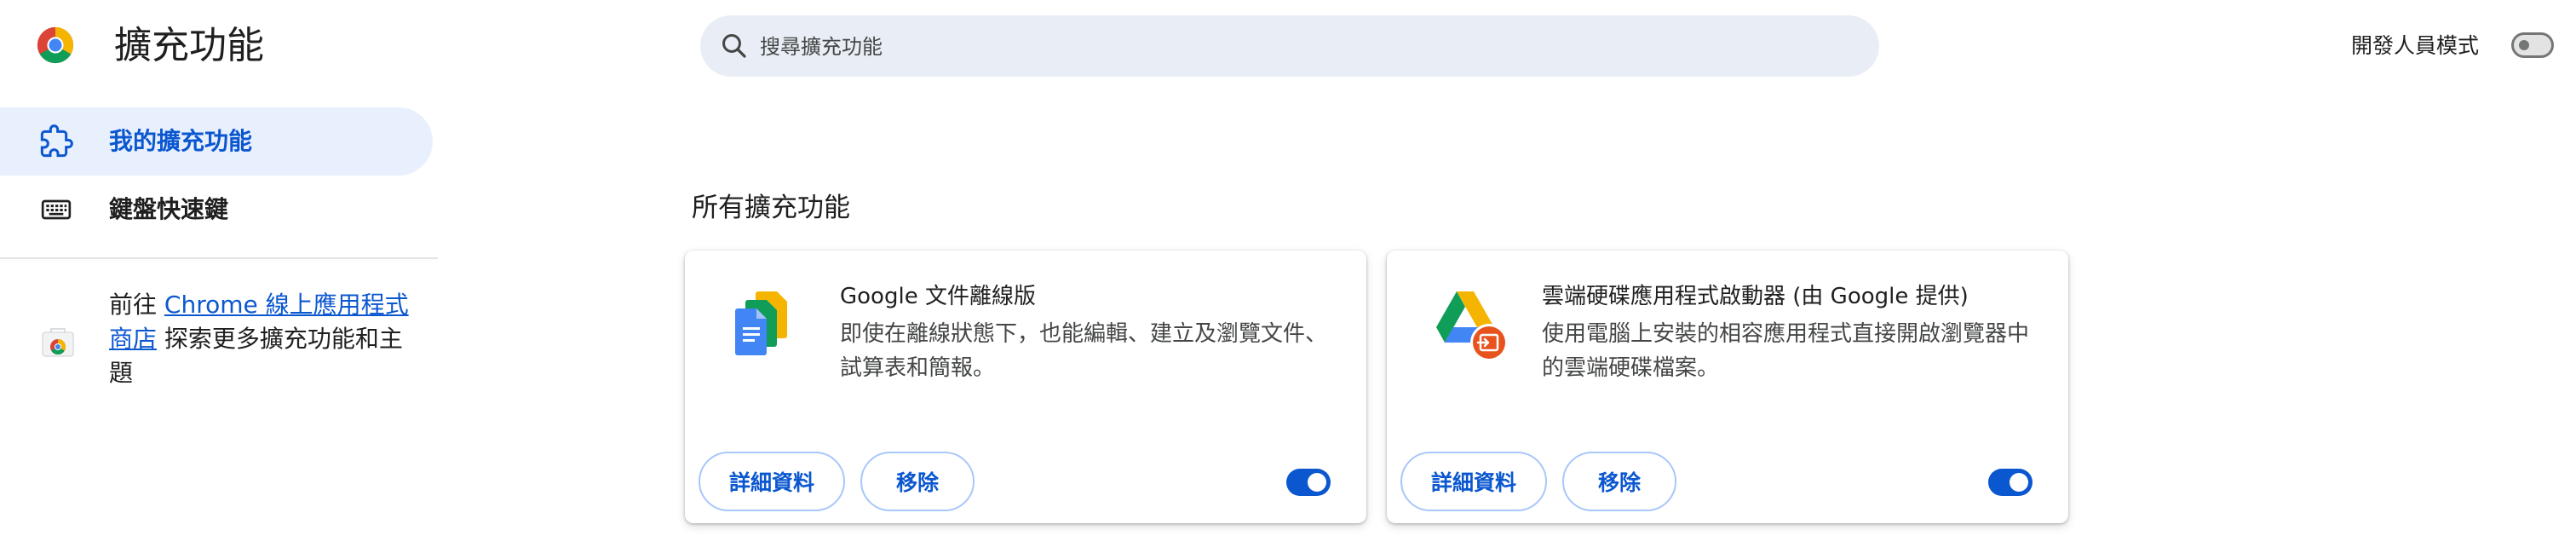 This screenshot has height=559, width=2576. What do you see at coordinates (1084, 351) in the screenshot?
I see `extension-description: 即使在離線狀態下，也能編輯、建立及瀏覽文件、試算表和簡報。` at bounding box center [1084, 351].